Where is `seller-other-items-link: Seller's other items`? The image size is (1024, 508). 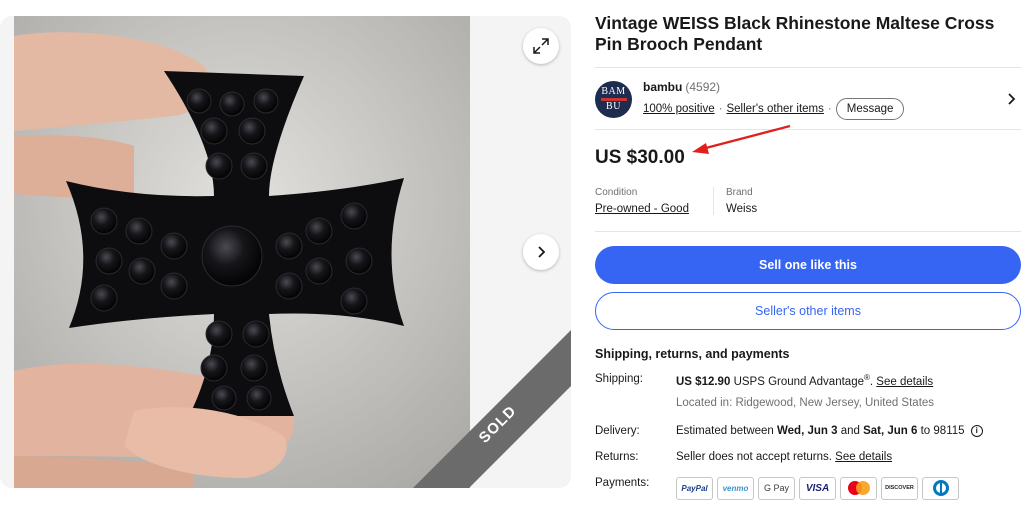 seller-other-items-link: Seller's other items is located at coordinates (774, 109).